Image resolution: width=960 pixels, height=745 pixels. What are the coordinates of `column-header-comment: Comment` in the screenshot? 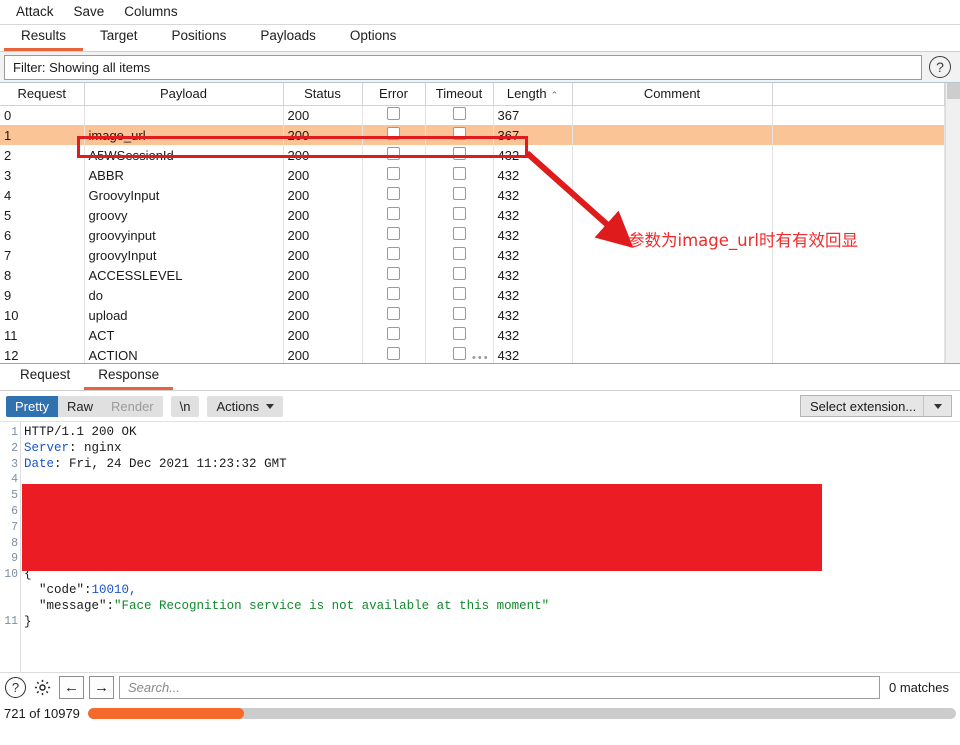 It's located at (672, 94).